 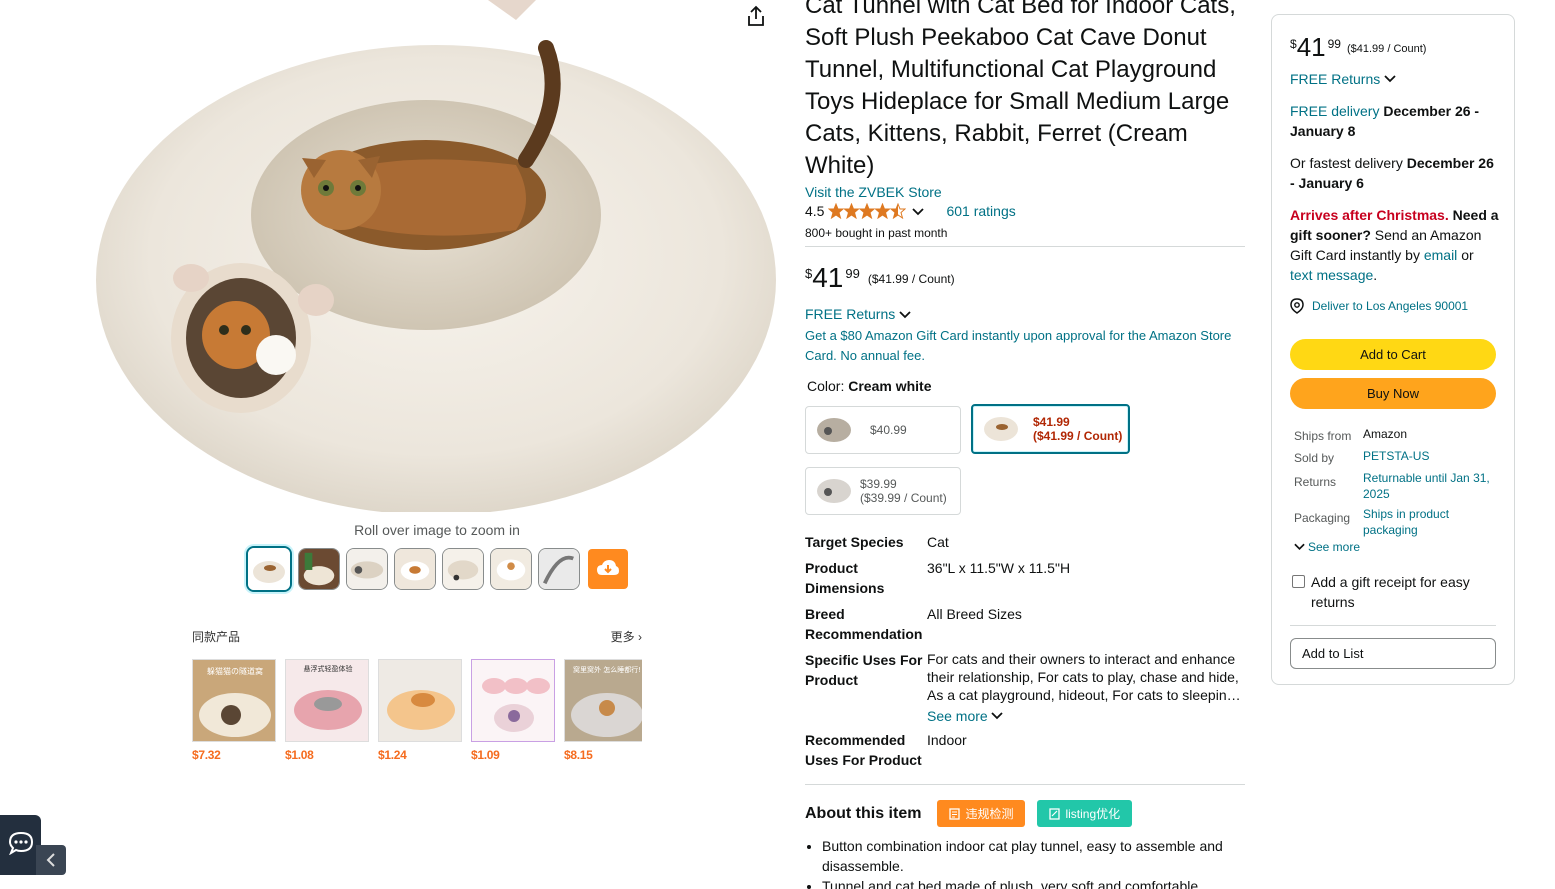 I want to click on chat-widget-button, so click(x=20, y=845).